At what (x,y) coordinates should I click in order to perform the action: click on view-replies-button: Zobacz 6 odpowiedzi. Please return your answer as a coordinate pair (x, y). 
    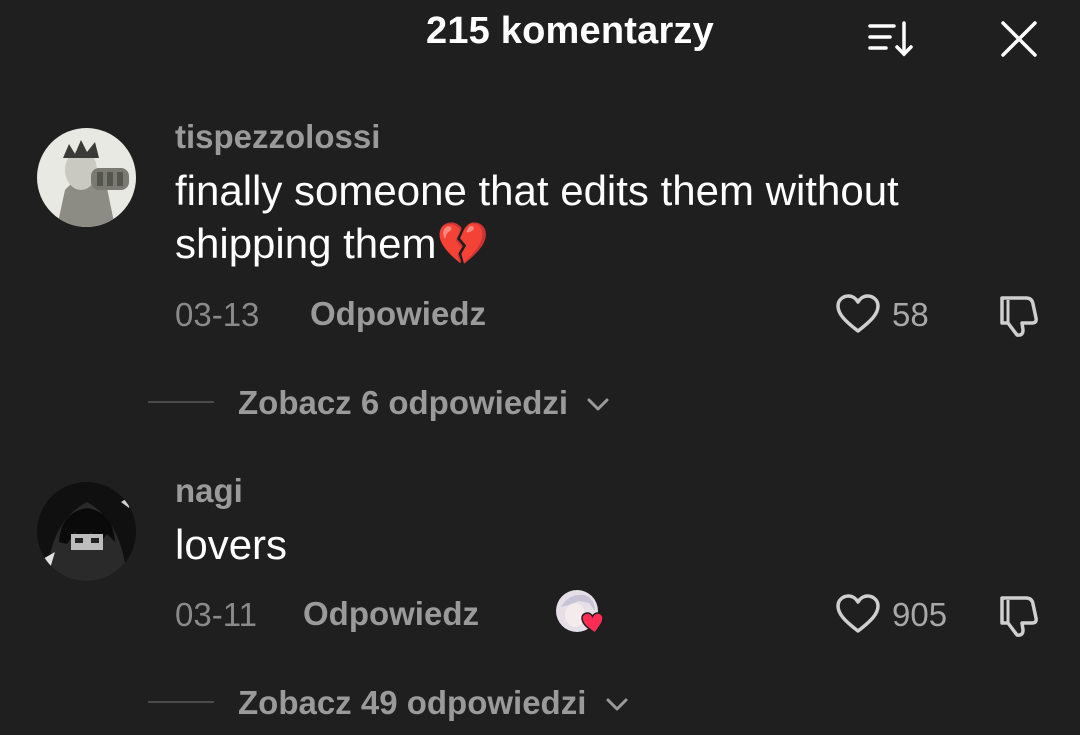
    Looking at the image, I should click on (423, 403).